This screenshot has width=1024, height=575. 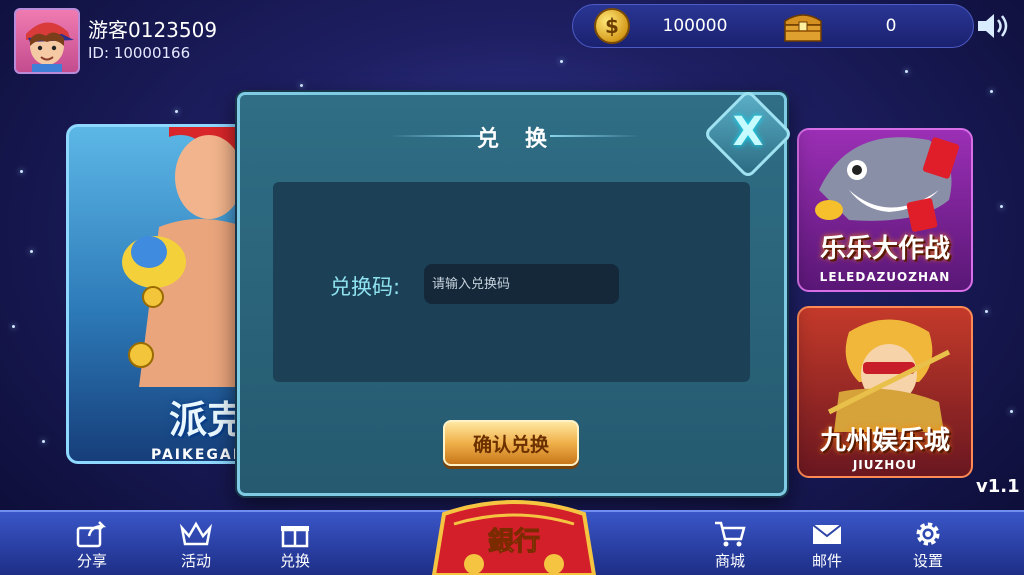 I want to click on nav-share-label: 分享, so click(x=91, y=561).